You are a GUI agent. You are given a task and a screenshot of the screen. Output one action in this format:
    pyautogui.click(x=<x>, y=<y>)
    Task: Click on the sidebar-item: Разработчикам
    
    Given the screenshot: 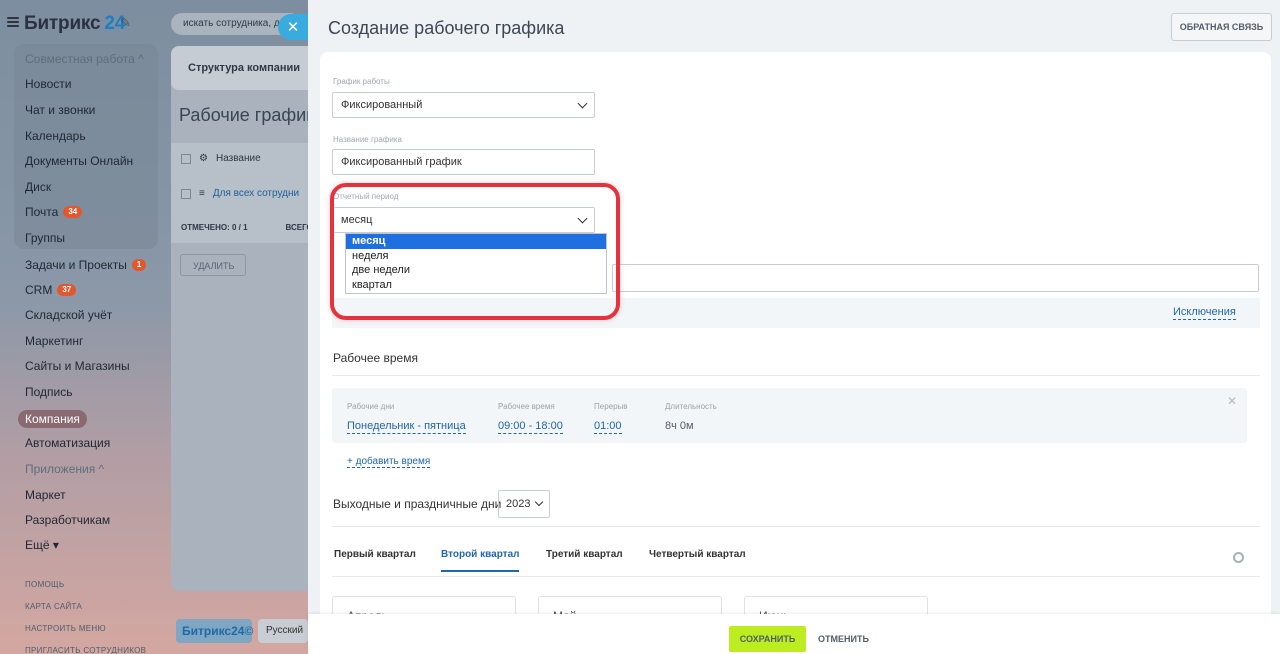 What is the action you would take?
    pyautogui.click(x=67, y=520)
    